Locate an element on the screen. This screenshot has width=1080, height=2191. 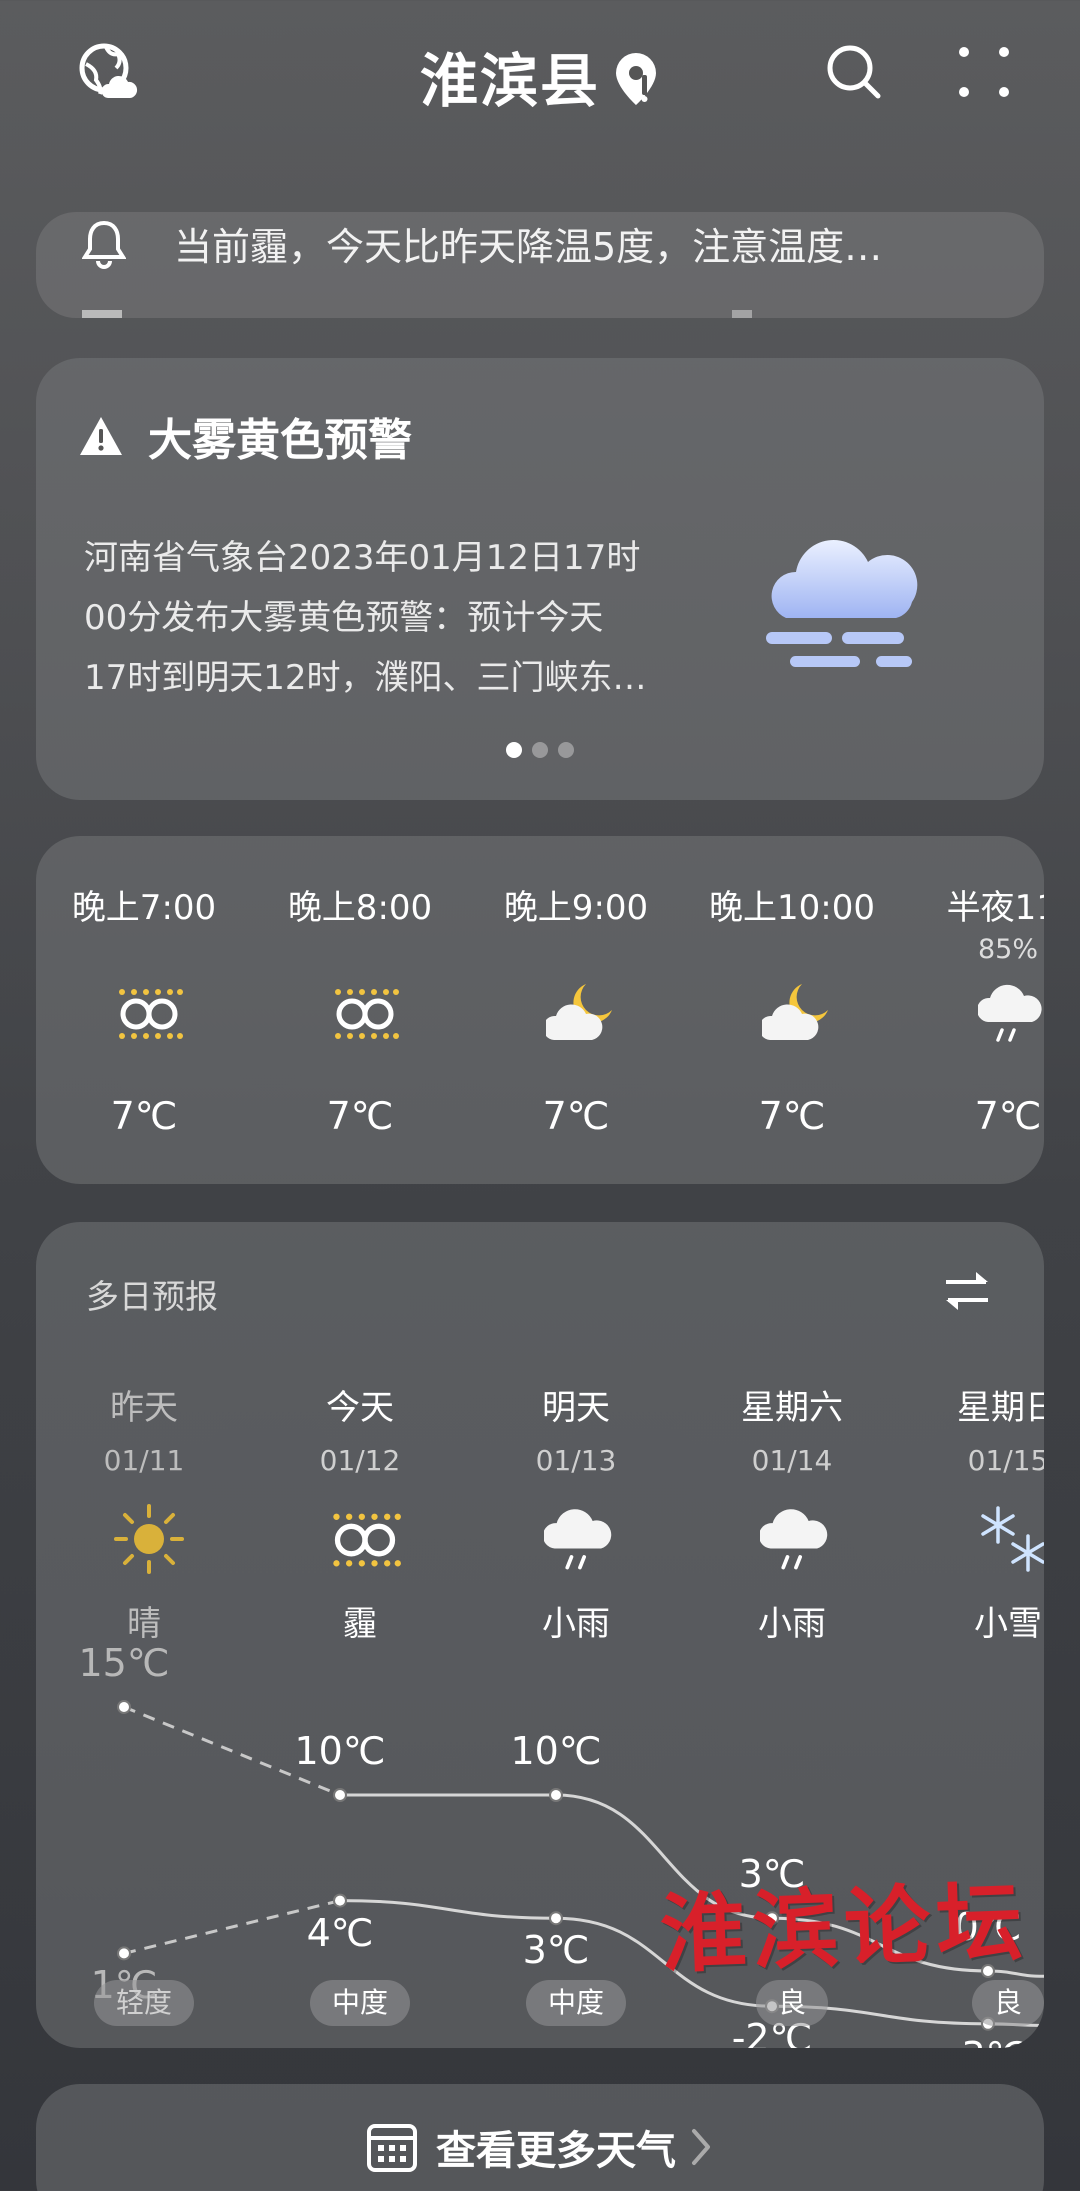
chevron-right-icon is located at coordinates (701, 2147).